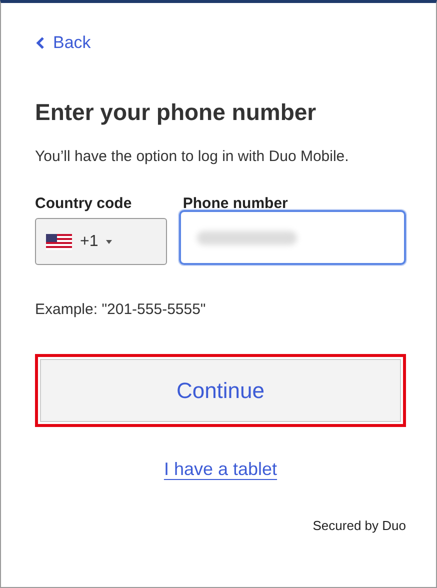 The height and width of the screenshot is (588, 437). Describe the element at coordinates (109, 242) in the screenshot. I see `caret-icon` at that location.